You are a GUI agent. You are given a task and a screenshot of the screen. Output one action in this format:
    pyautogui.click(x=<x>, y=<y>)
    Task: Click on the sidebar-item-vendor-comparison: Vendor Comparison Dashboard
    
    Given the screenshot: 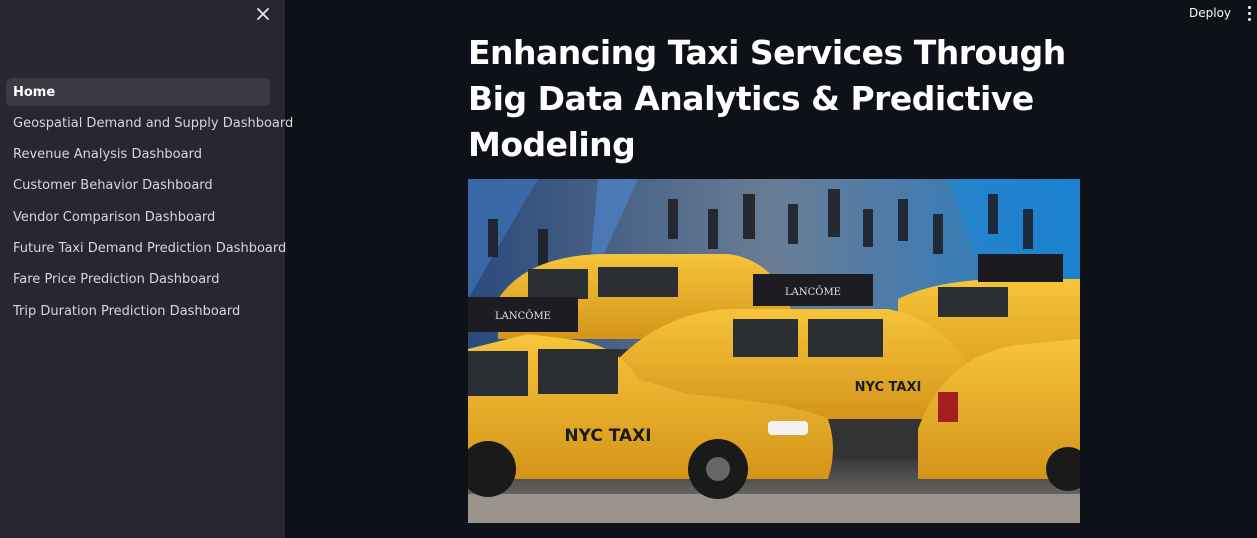 What is the action you would take?
    pyautogui.click(x=138, y=217)
    